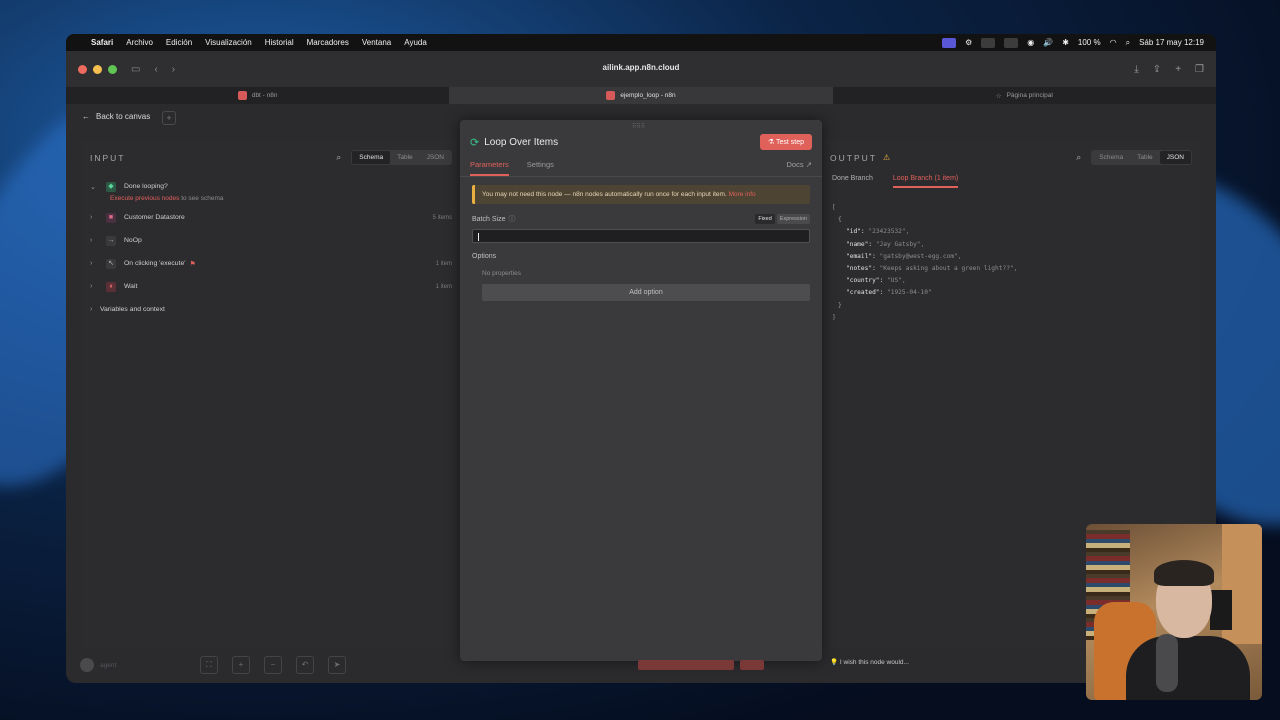 This screenshot has width=1280, height=720. Describe the element at coordinates (337, 665) in the screenshot. I see `pointer-icon: ➤` at that location.